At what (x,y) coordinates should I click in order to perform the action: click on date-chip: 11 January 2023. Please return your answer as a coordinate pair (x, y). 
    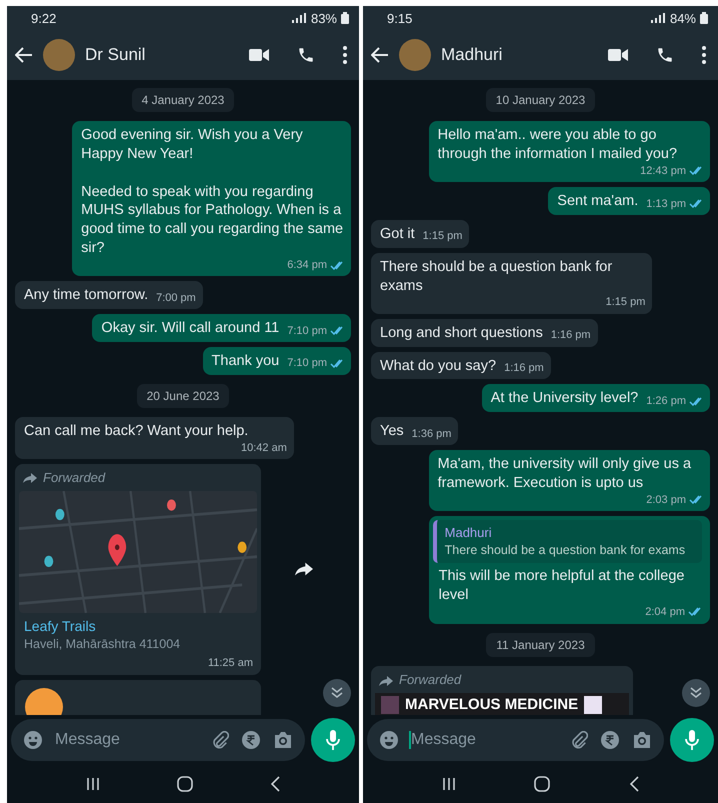
    Looking at the image, I should click on (540, 645).